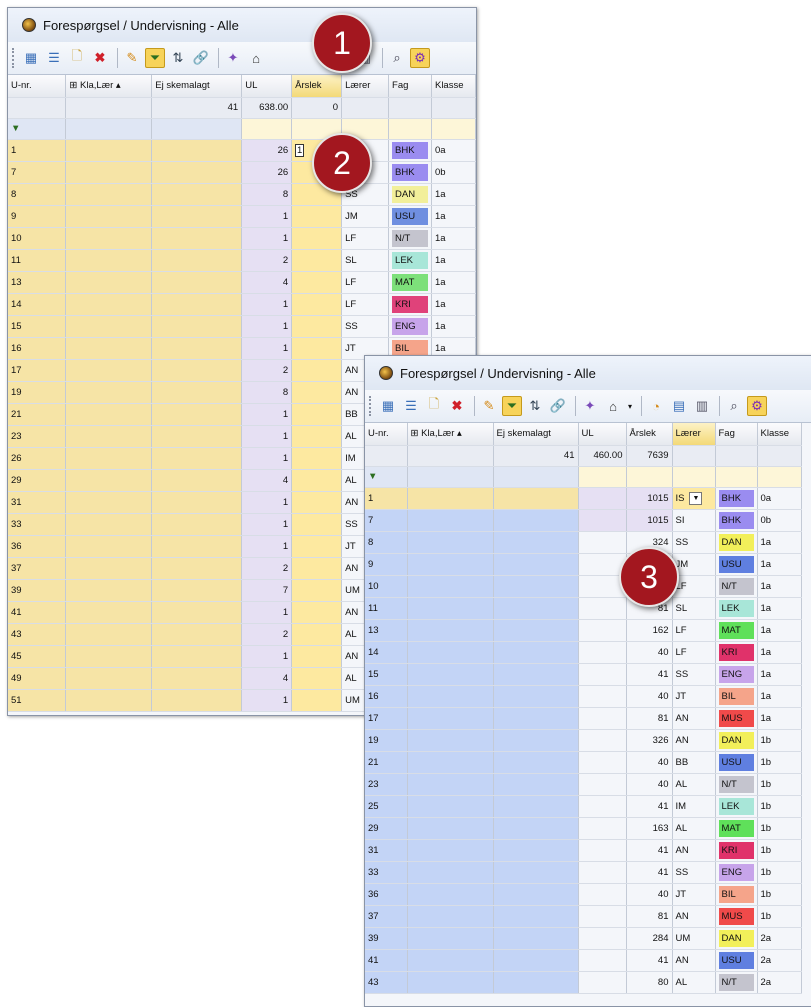  I want to click on table-row: 33 41 SS ENG 1b, so click(583, 872).